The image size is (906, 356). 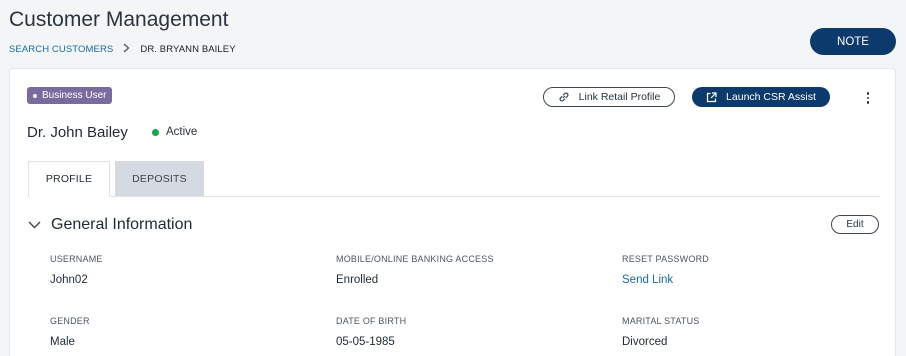 I want to click on launch-csr-label: Launch CSR Assist, so click(x=771, y=97).